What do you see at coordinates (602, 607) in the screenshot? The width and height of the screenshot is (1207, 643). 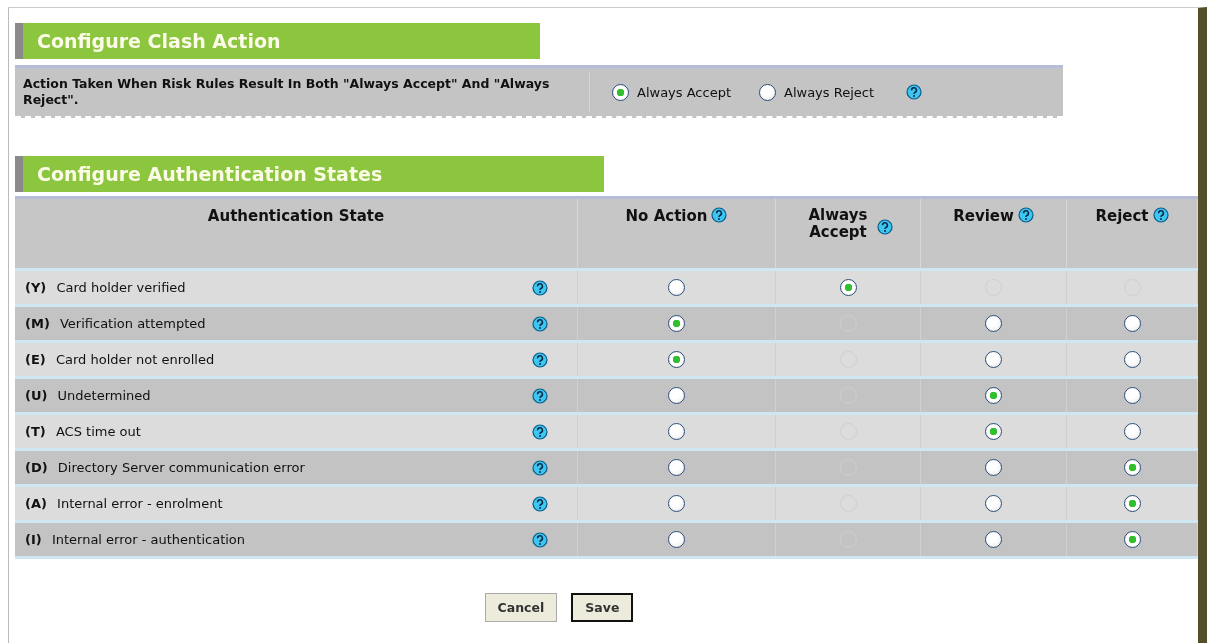 I see `save-button: Save` at bounding box center [602, 607].